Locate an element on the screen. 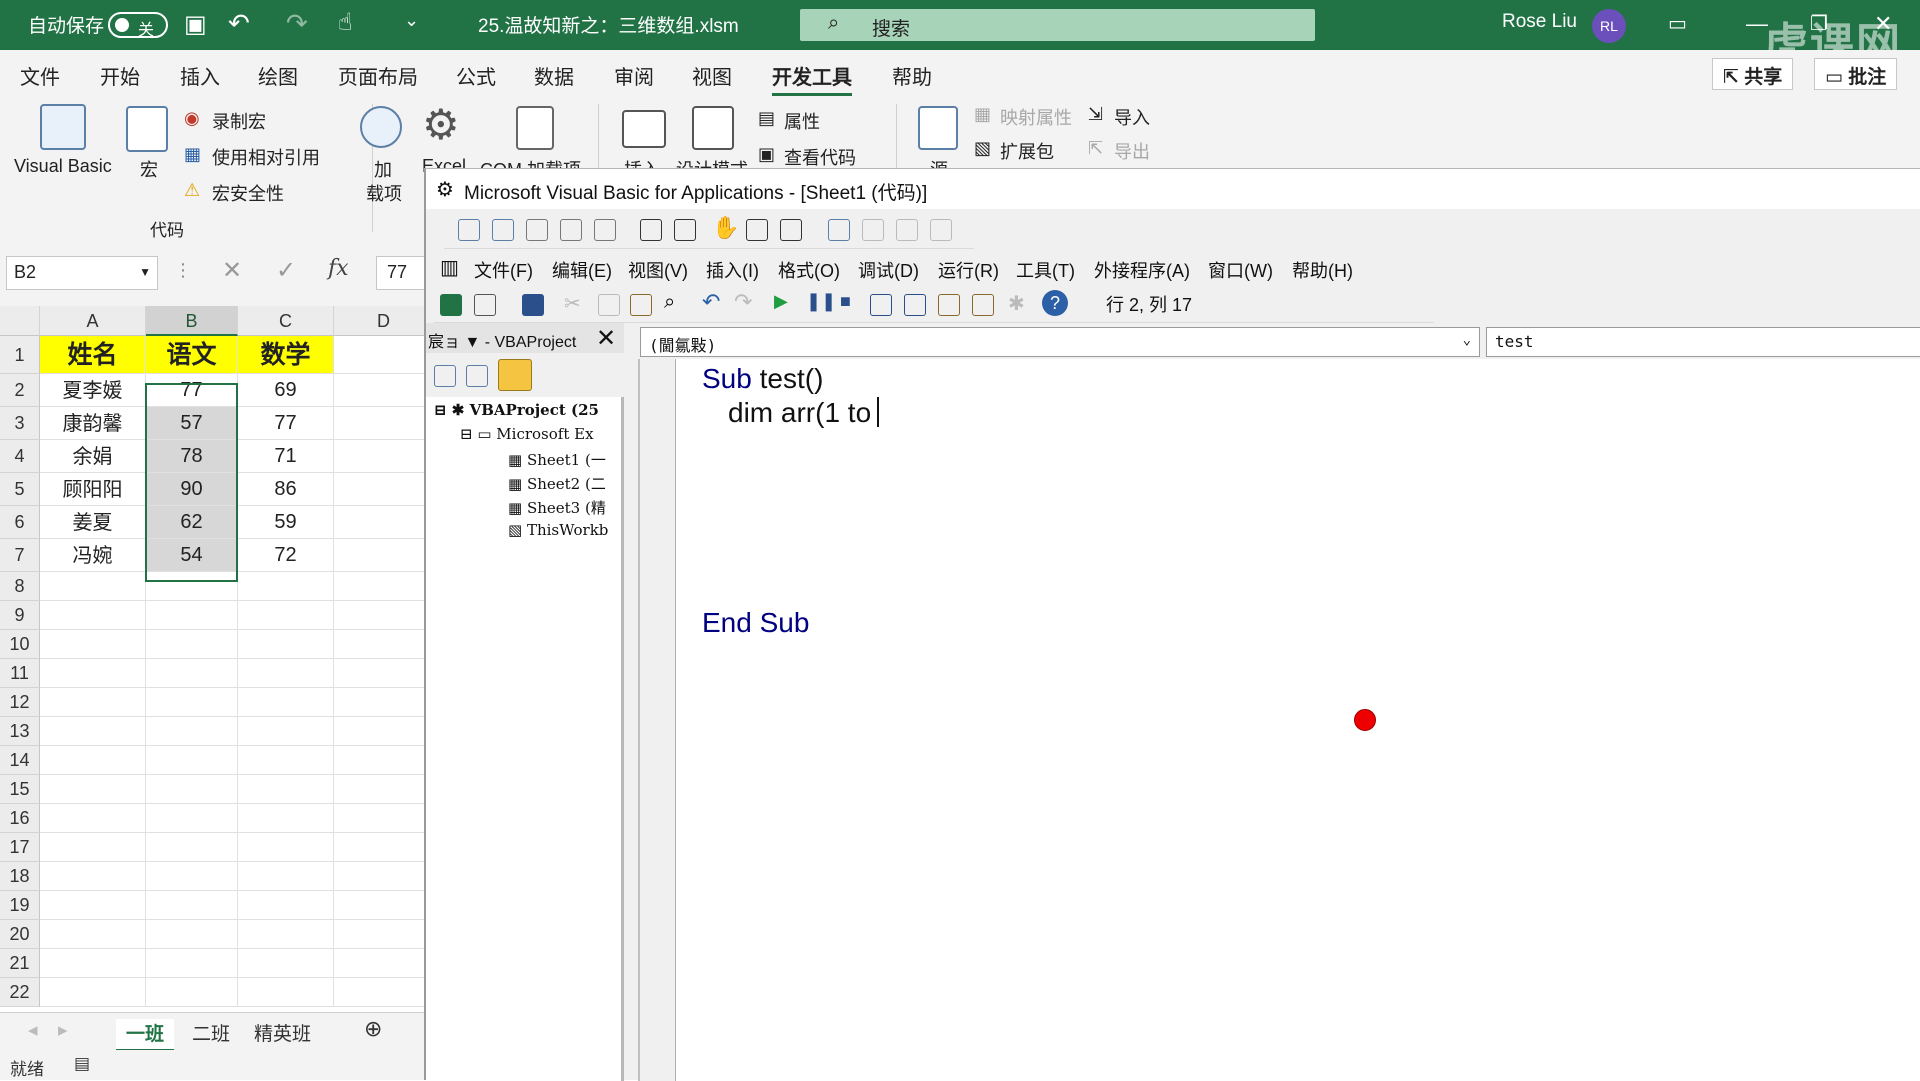 The image size is (1920, 1081). reset-icon: ■ is located at coordinates (845, 301).